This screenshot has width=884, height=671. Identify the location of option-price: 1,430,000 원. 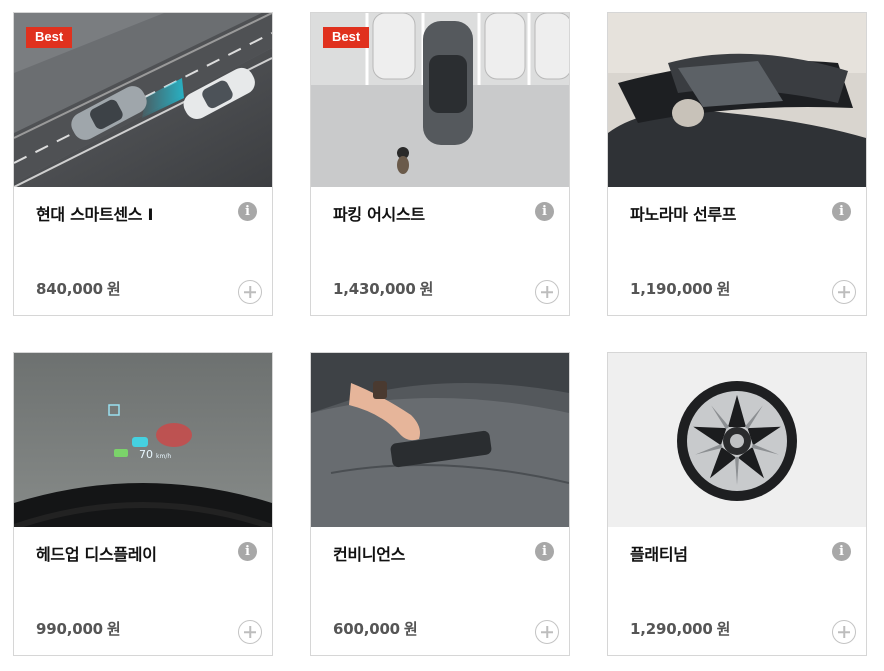
(383, 288).